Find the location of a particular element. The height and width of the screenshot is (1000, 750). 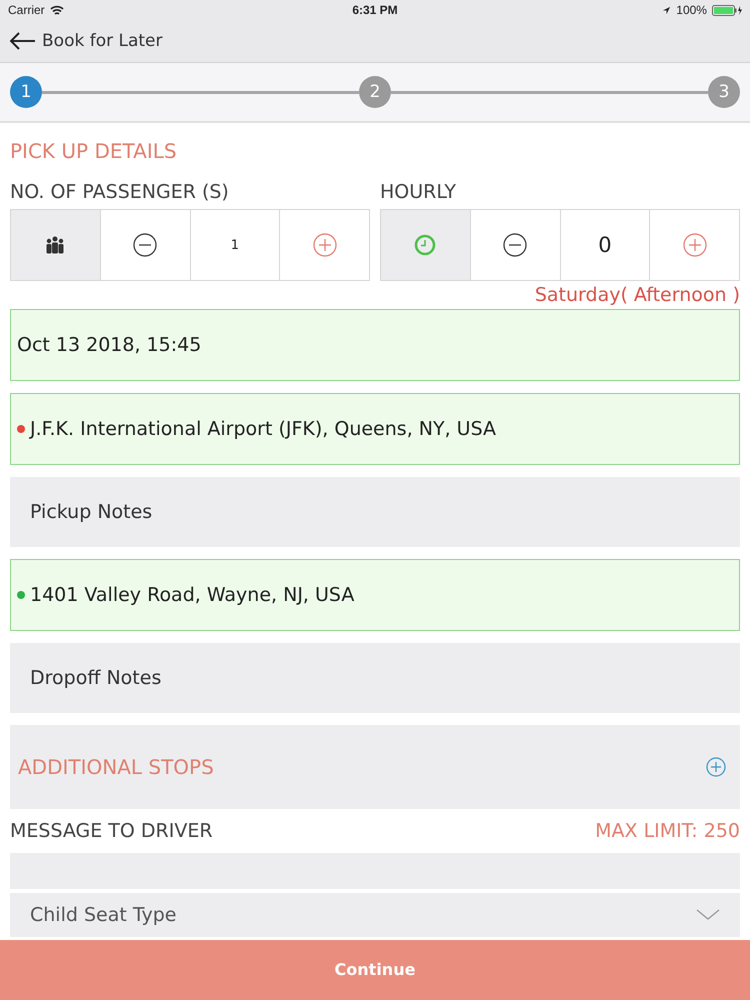

child-seat-dropdown: Child Seat Type is located at coordinates (375, 915).